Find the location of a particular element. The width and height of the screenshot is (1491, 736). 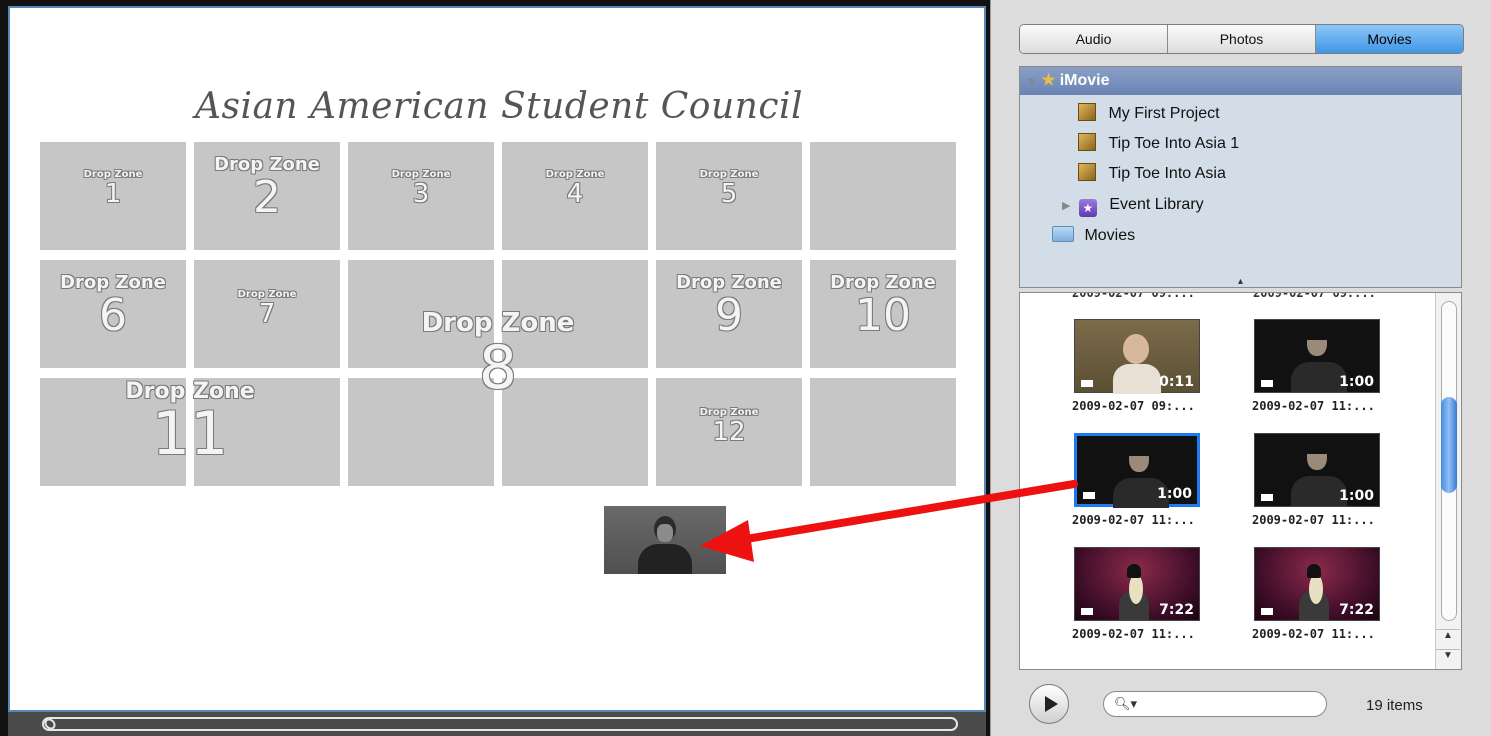

vertical-scrollbar: ▲ ▼ is located at coordinates (1448, 481).